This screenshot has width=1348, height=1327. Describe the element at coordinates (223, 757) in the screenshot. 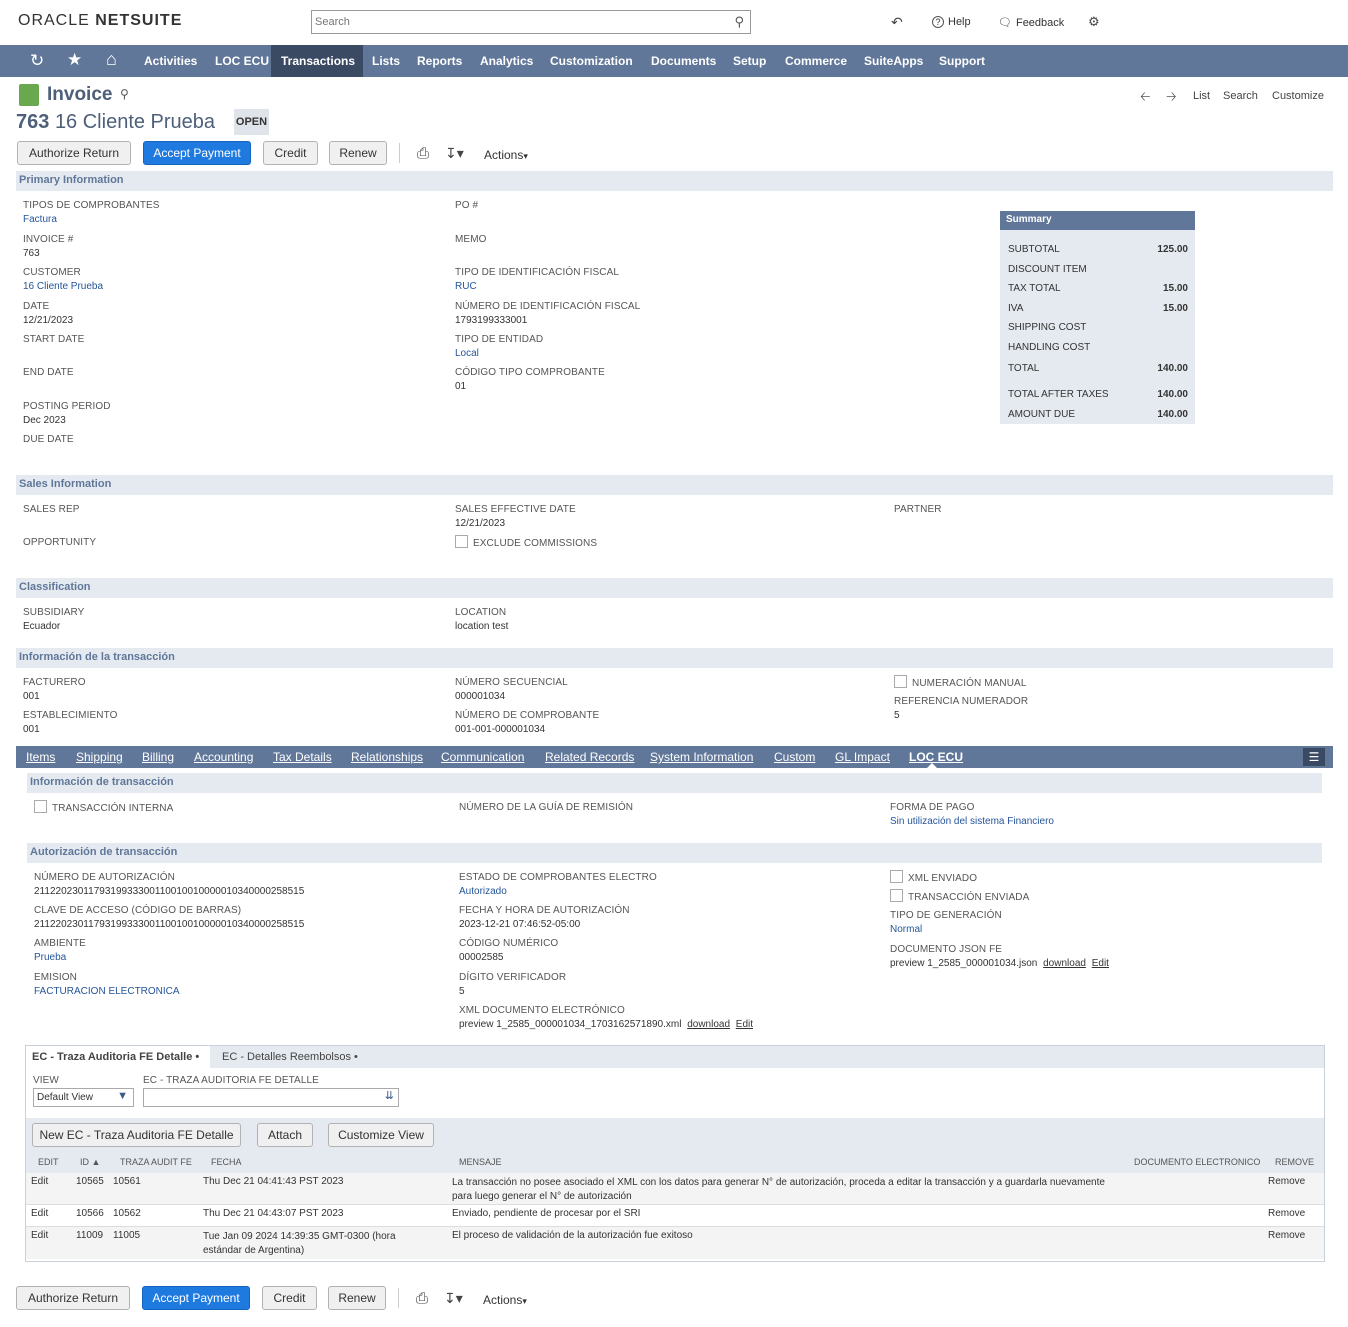

I see `tab-accounting: Accounting` at that location.